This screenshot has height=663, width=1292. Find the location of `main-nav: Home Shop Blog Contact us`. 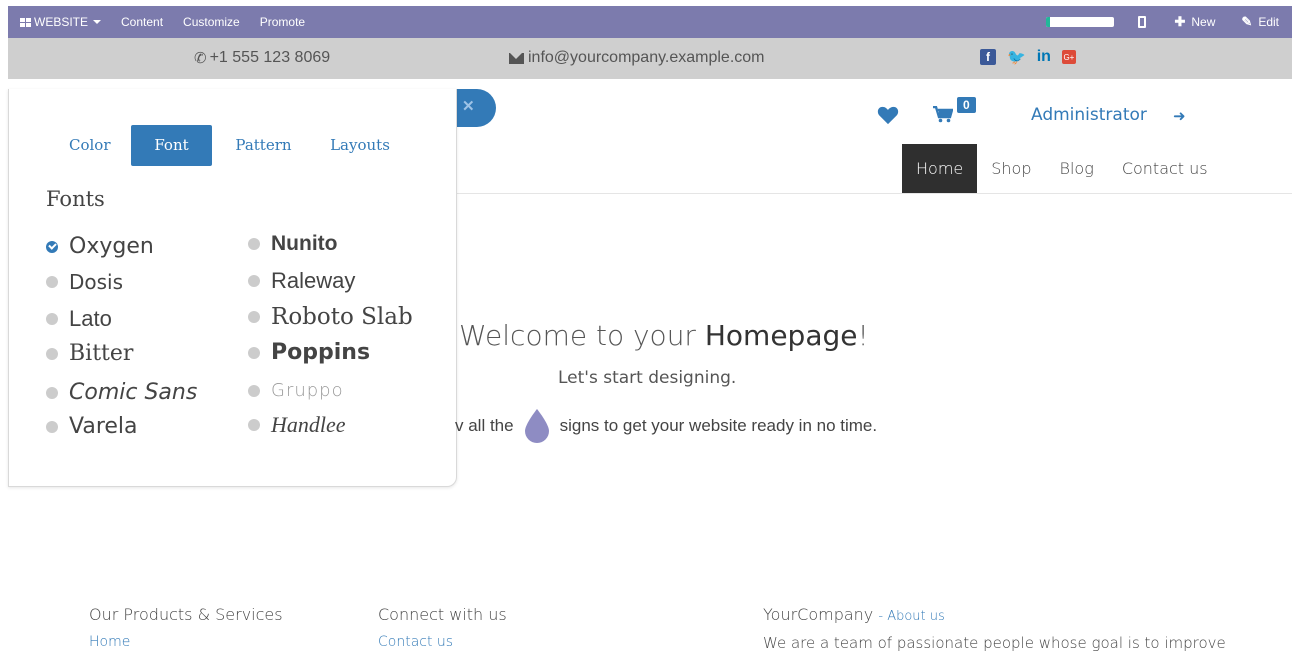

main-nav: Home Shop Blog Contact us is located at coordinates (1062, 169).